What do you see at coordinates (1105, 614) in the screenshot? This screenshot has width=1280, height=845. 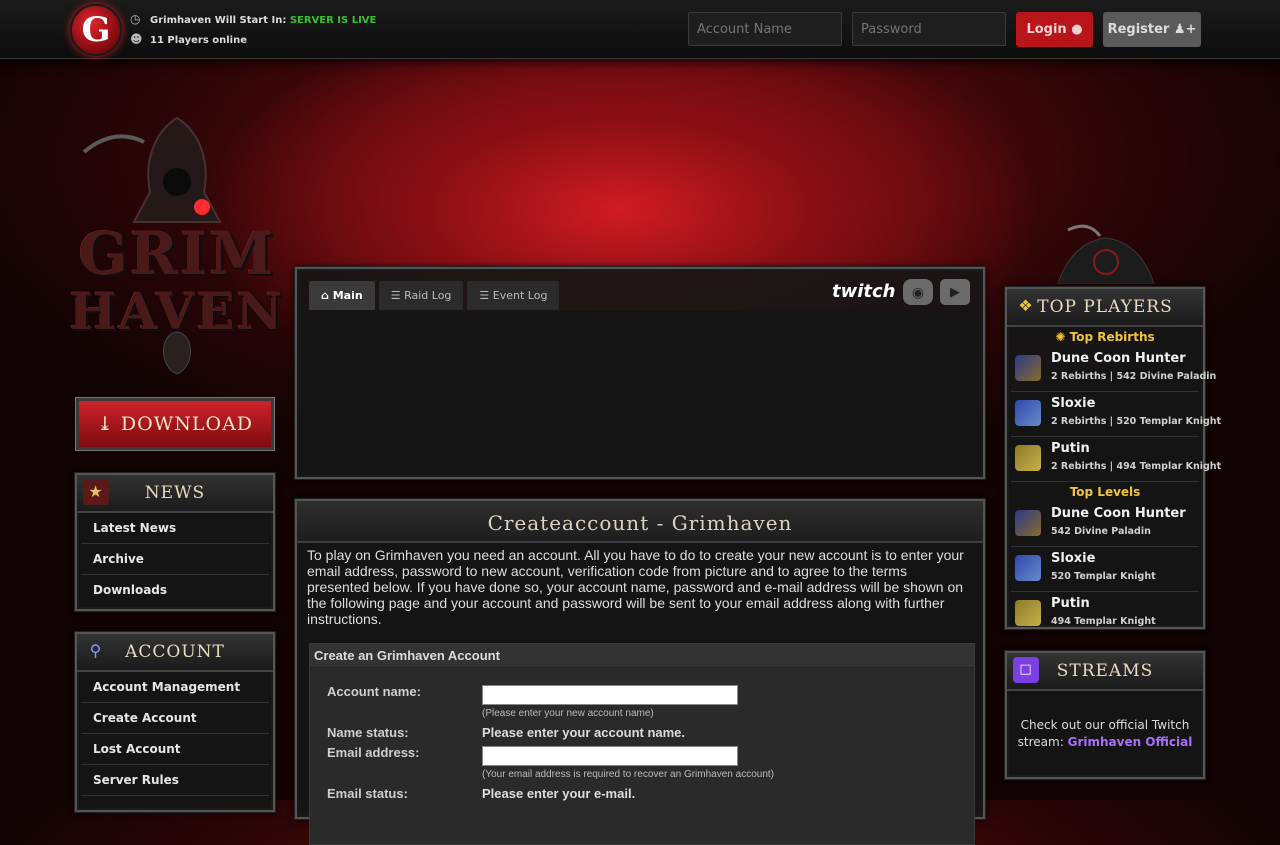 I see `list-item: Putin 494 Templar Knight` at bounding box center [1105, 614].